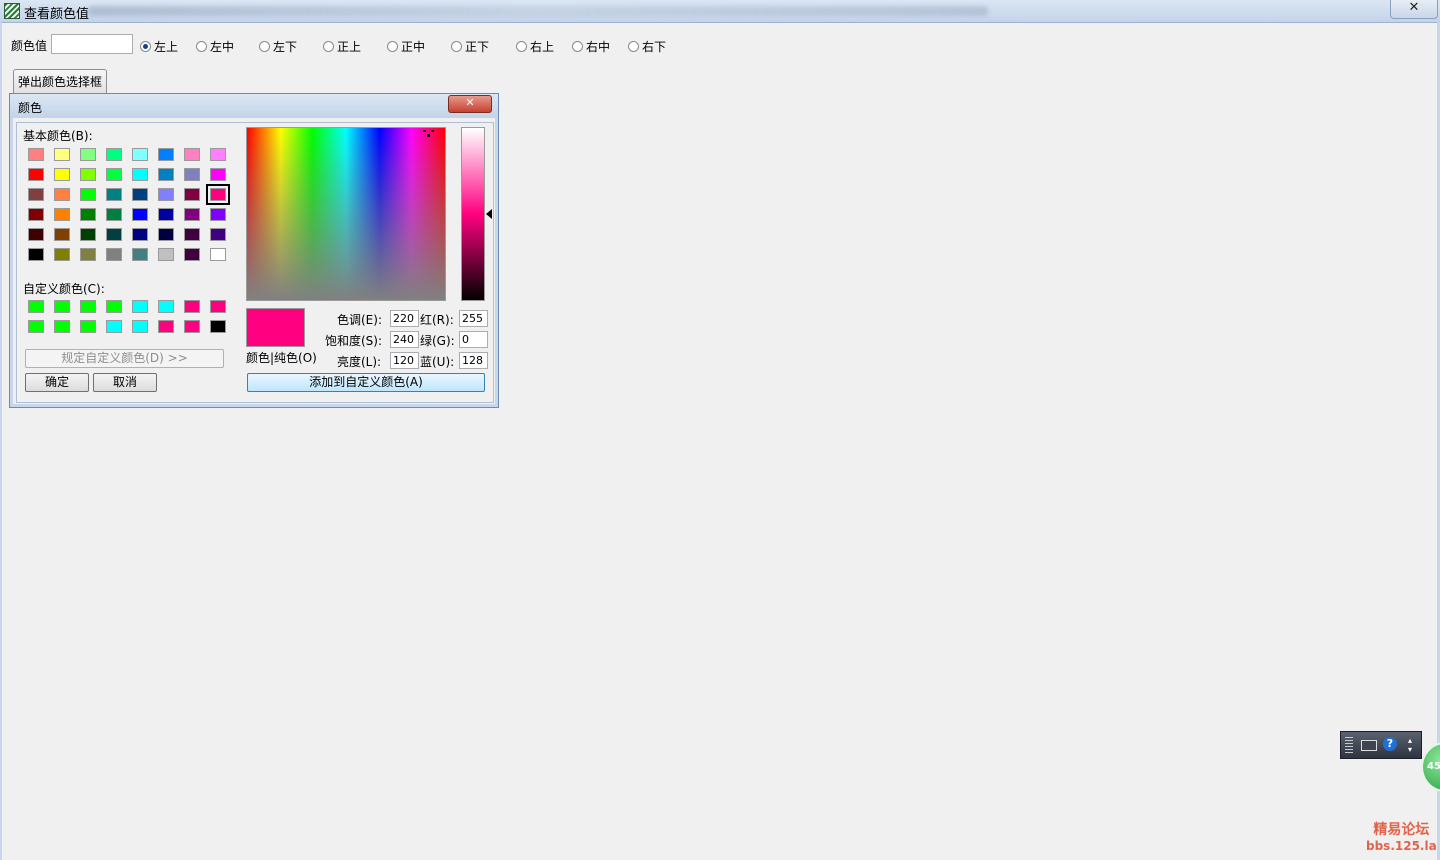 The height and width of the screenshot is (860, 1440). I want to click on color-value-input, so click(92, 44).